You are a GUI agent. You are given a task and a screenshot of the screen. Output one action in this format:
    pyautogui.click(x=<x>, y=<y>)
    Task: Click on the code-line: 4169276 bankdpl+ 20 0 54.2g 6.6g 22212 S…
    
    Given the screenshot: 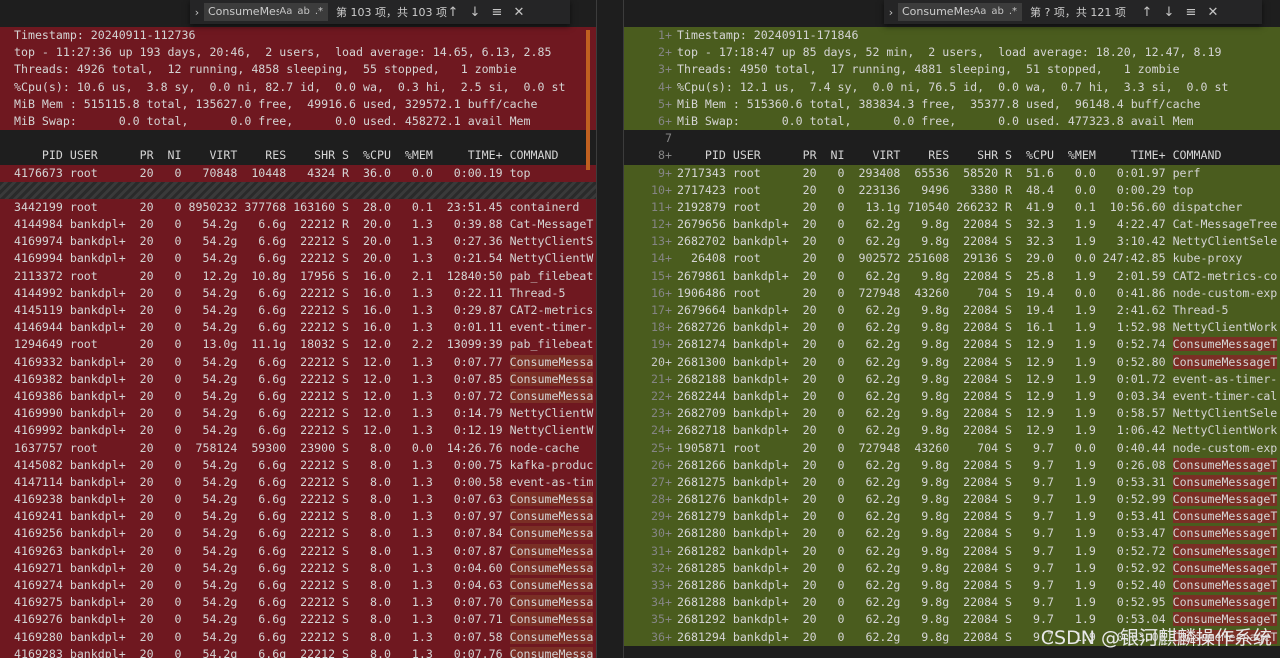 What is the action you would take?
    pyautogui.click(x=298, y=620)
    